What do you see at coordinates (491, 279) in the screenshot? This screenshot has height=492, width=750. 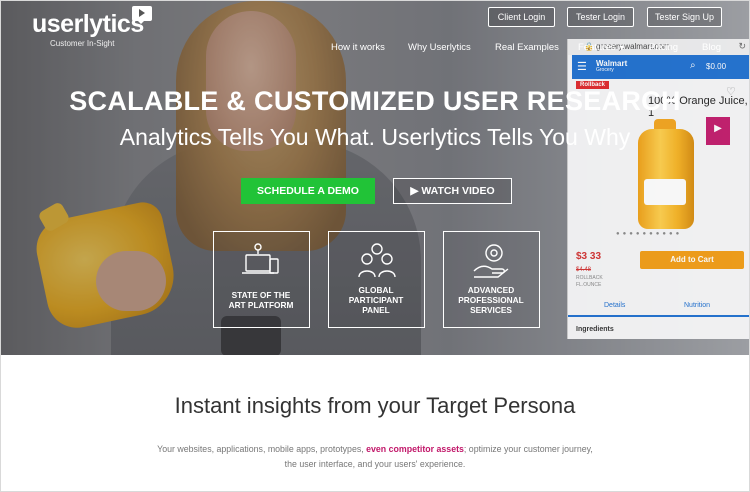 I see `feature-services: ADVANCED PROFESSIONAL SERVICES` at bounding box center [491, 279].